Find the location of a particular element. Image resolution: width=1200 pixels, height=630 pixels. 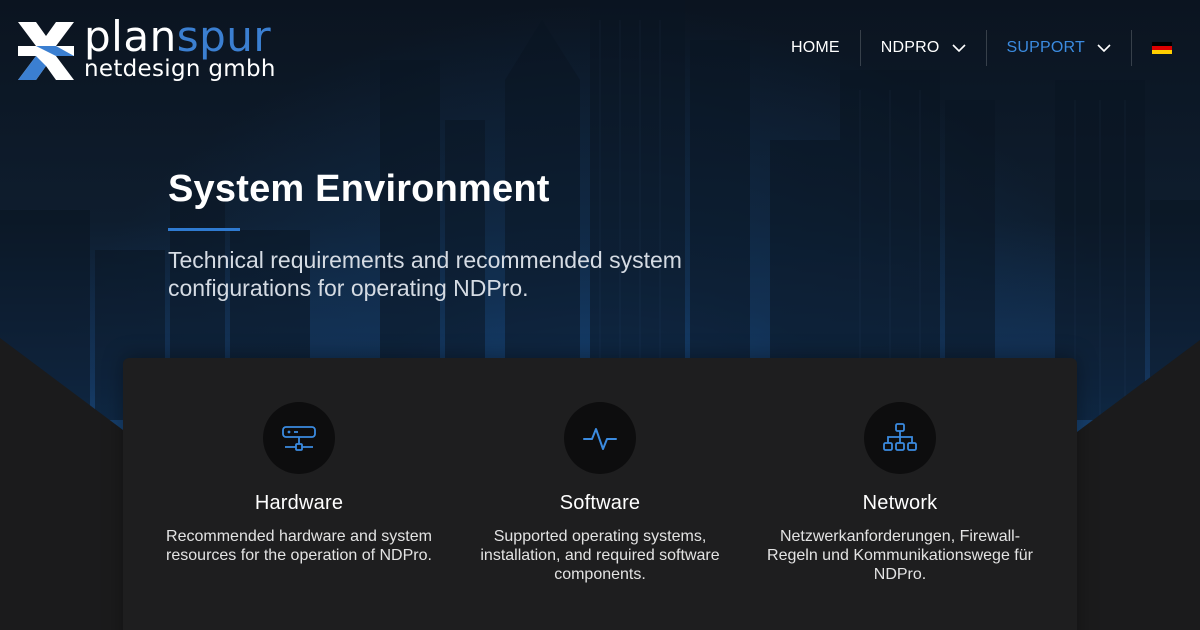

network-hierarchy-icon is located at coordinates (900, 437).